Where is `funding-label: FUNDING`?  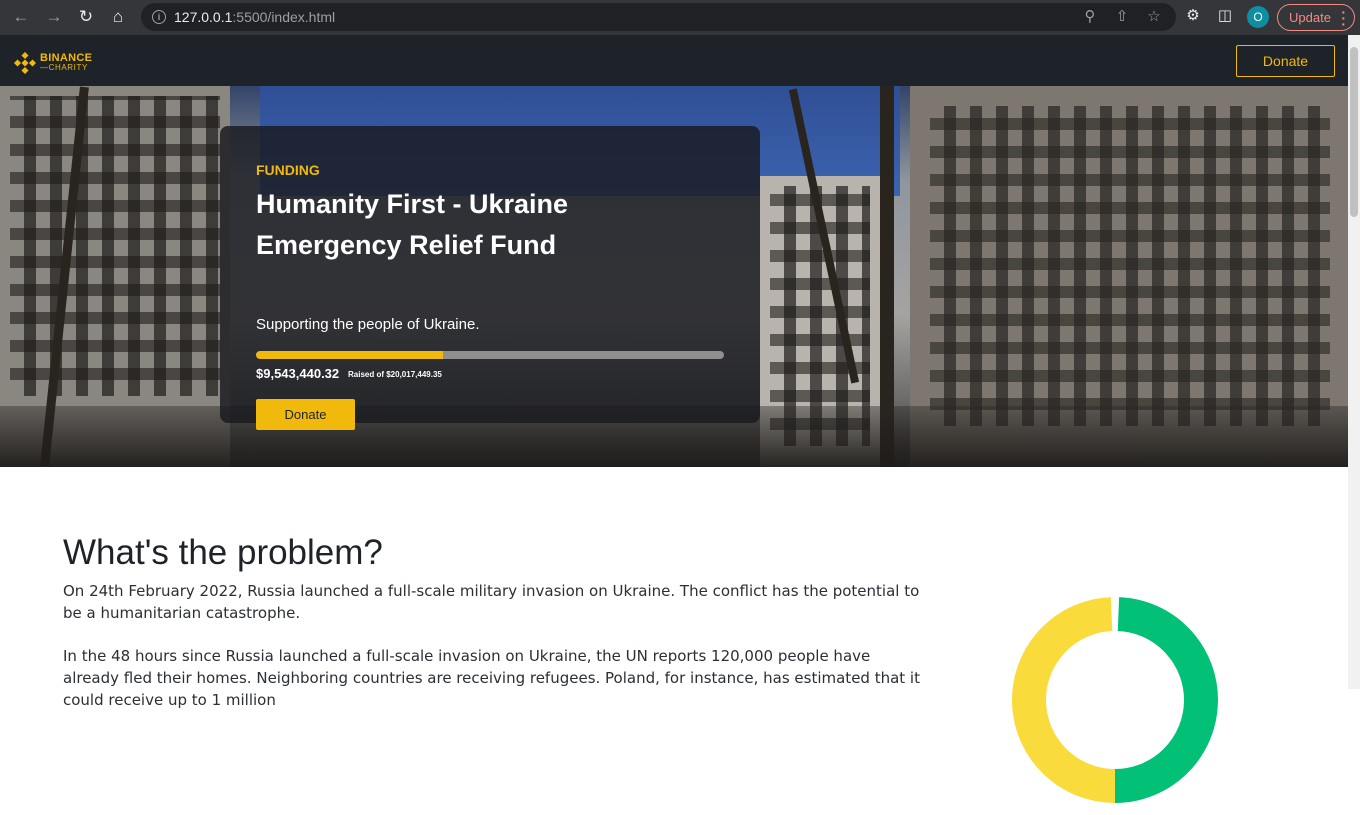
funding-label: FUNDING is located at coordinates (288, 170).